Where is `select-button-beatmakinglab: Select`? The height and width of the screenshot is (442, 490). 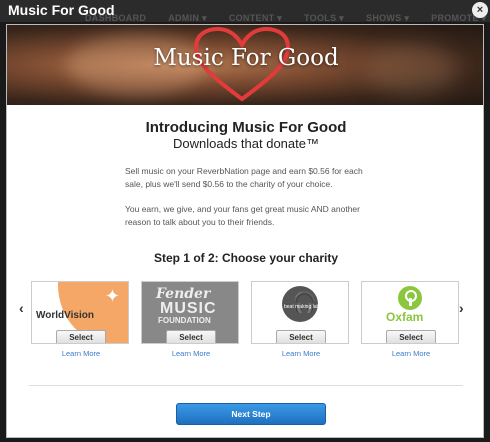 select-button-beatmakinglab: Select is located at coordinates (301, 336).